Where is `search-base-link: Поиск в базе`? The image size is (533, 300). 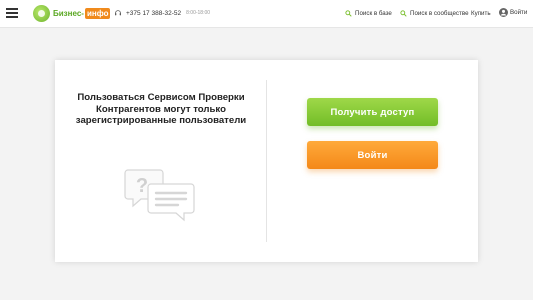 search-base-link: Поиск в базе is located at coordinates (368, 13).